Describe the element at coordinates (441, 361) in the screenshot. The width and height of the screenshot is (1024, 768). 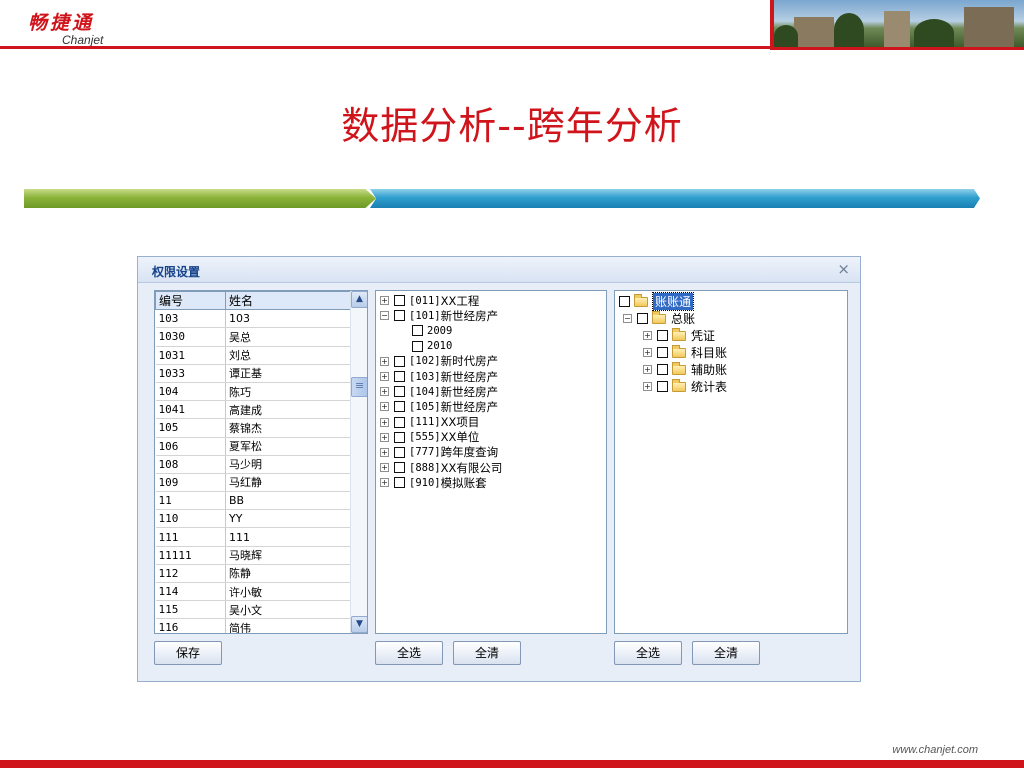
I see `tree-node-account-set: + [102] 新时代房产` at that location.